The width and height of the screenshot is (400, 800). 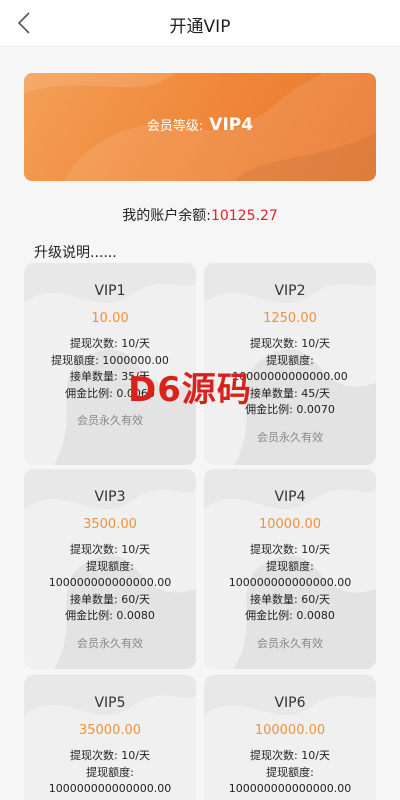 What do you see at coordinates (110, 703) in the screenshot?
I see `vip-name: VIP5` at bounding box center [110, 703].